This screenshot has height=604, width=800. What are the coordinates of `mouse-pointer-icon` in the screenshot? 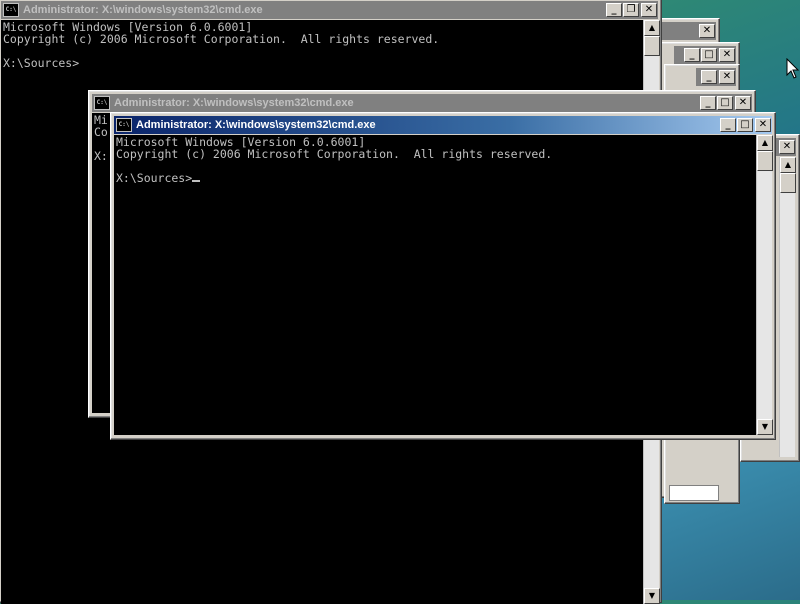 It's located at (793, 68).